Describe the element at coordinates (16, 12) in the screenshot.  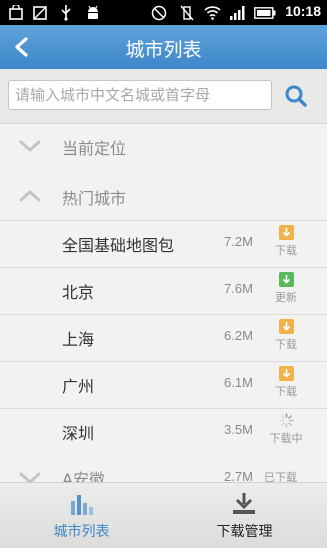
I see `bag-icon` at that location.